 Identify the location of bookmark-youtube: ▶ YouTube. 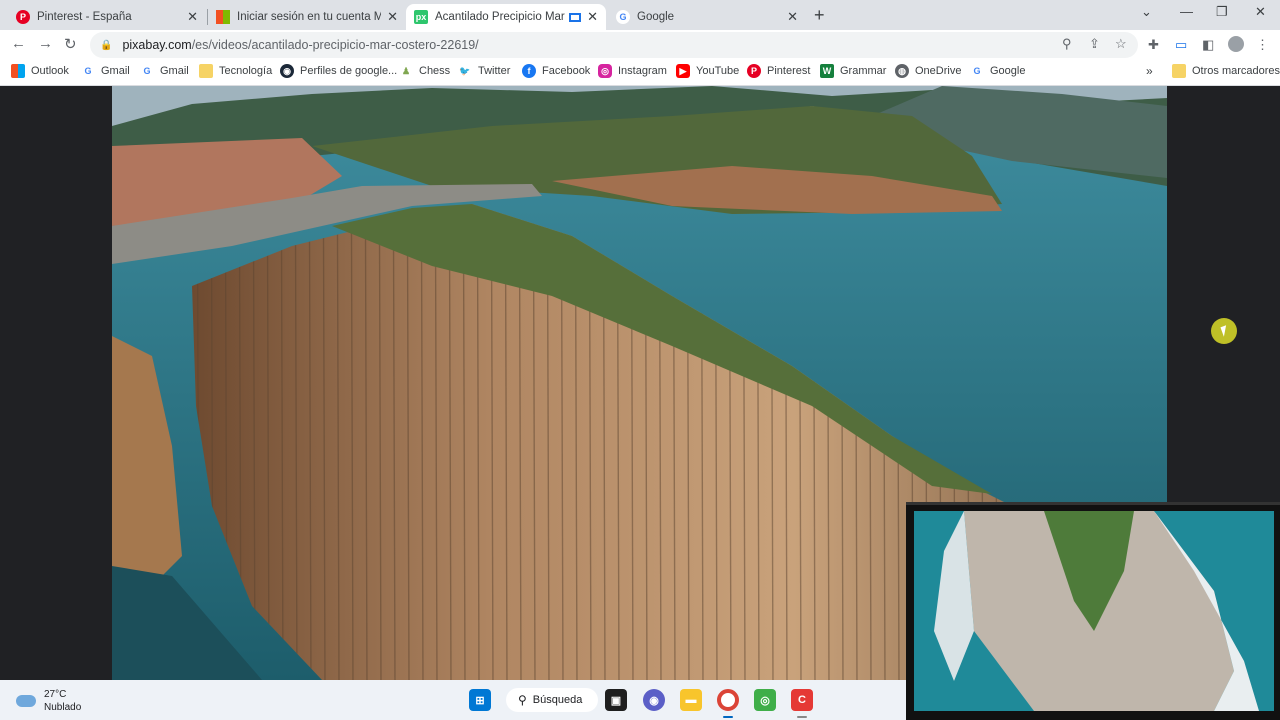
(707, 71).